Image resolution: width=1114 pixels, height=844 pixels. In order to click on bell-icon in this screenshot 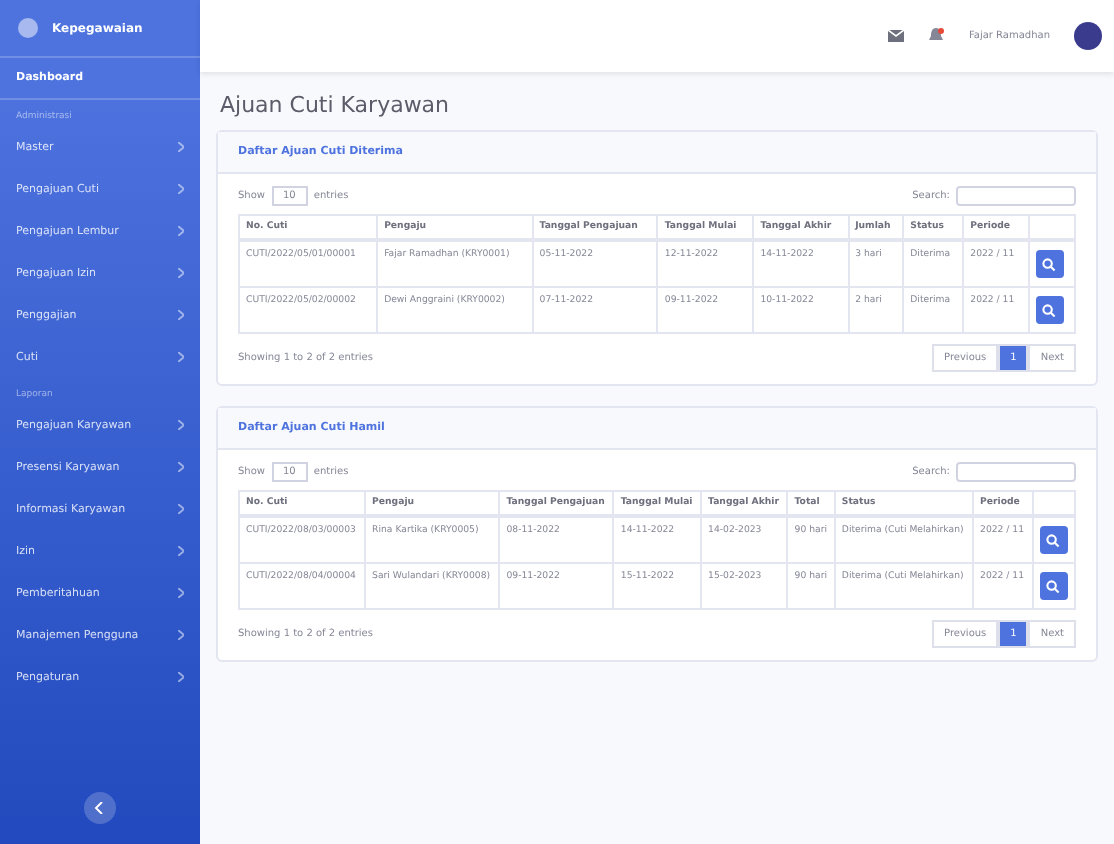, I will do `click(936, 36)`.